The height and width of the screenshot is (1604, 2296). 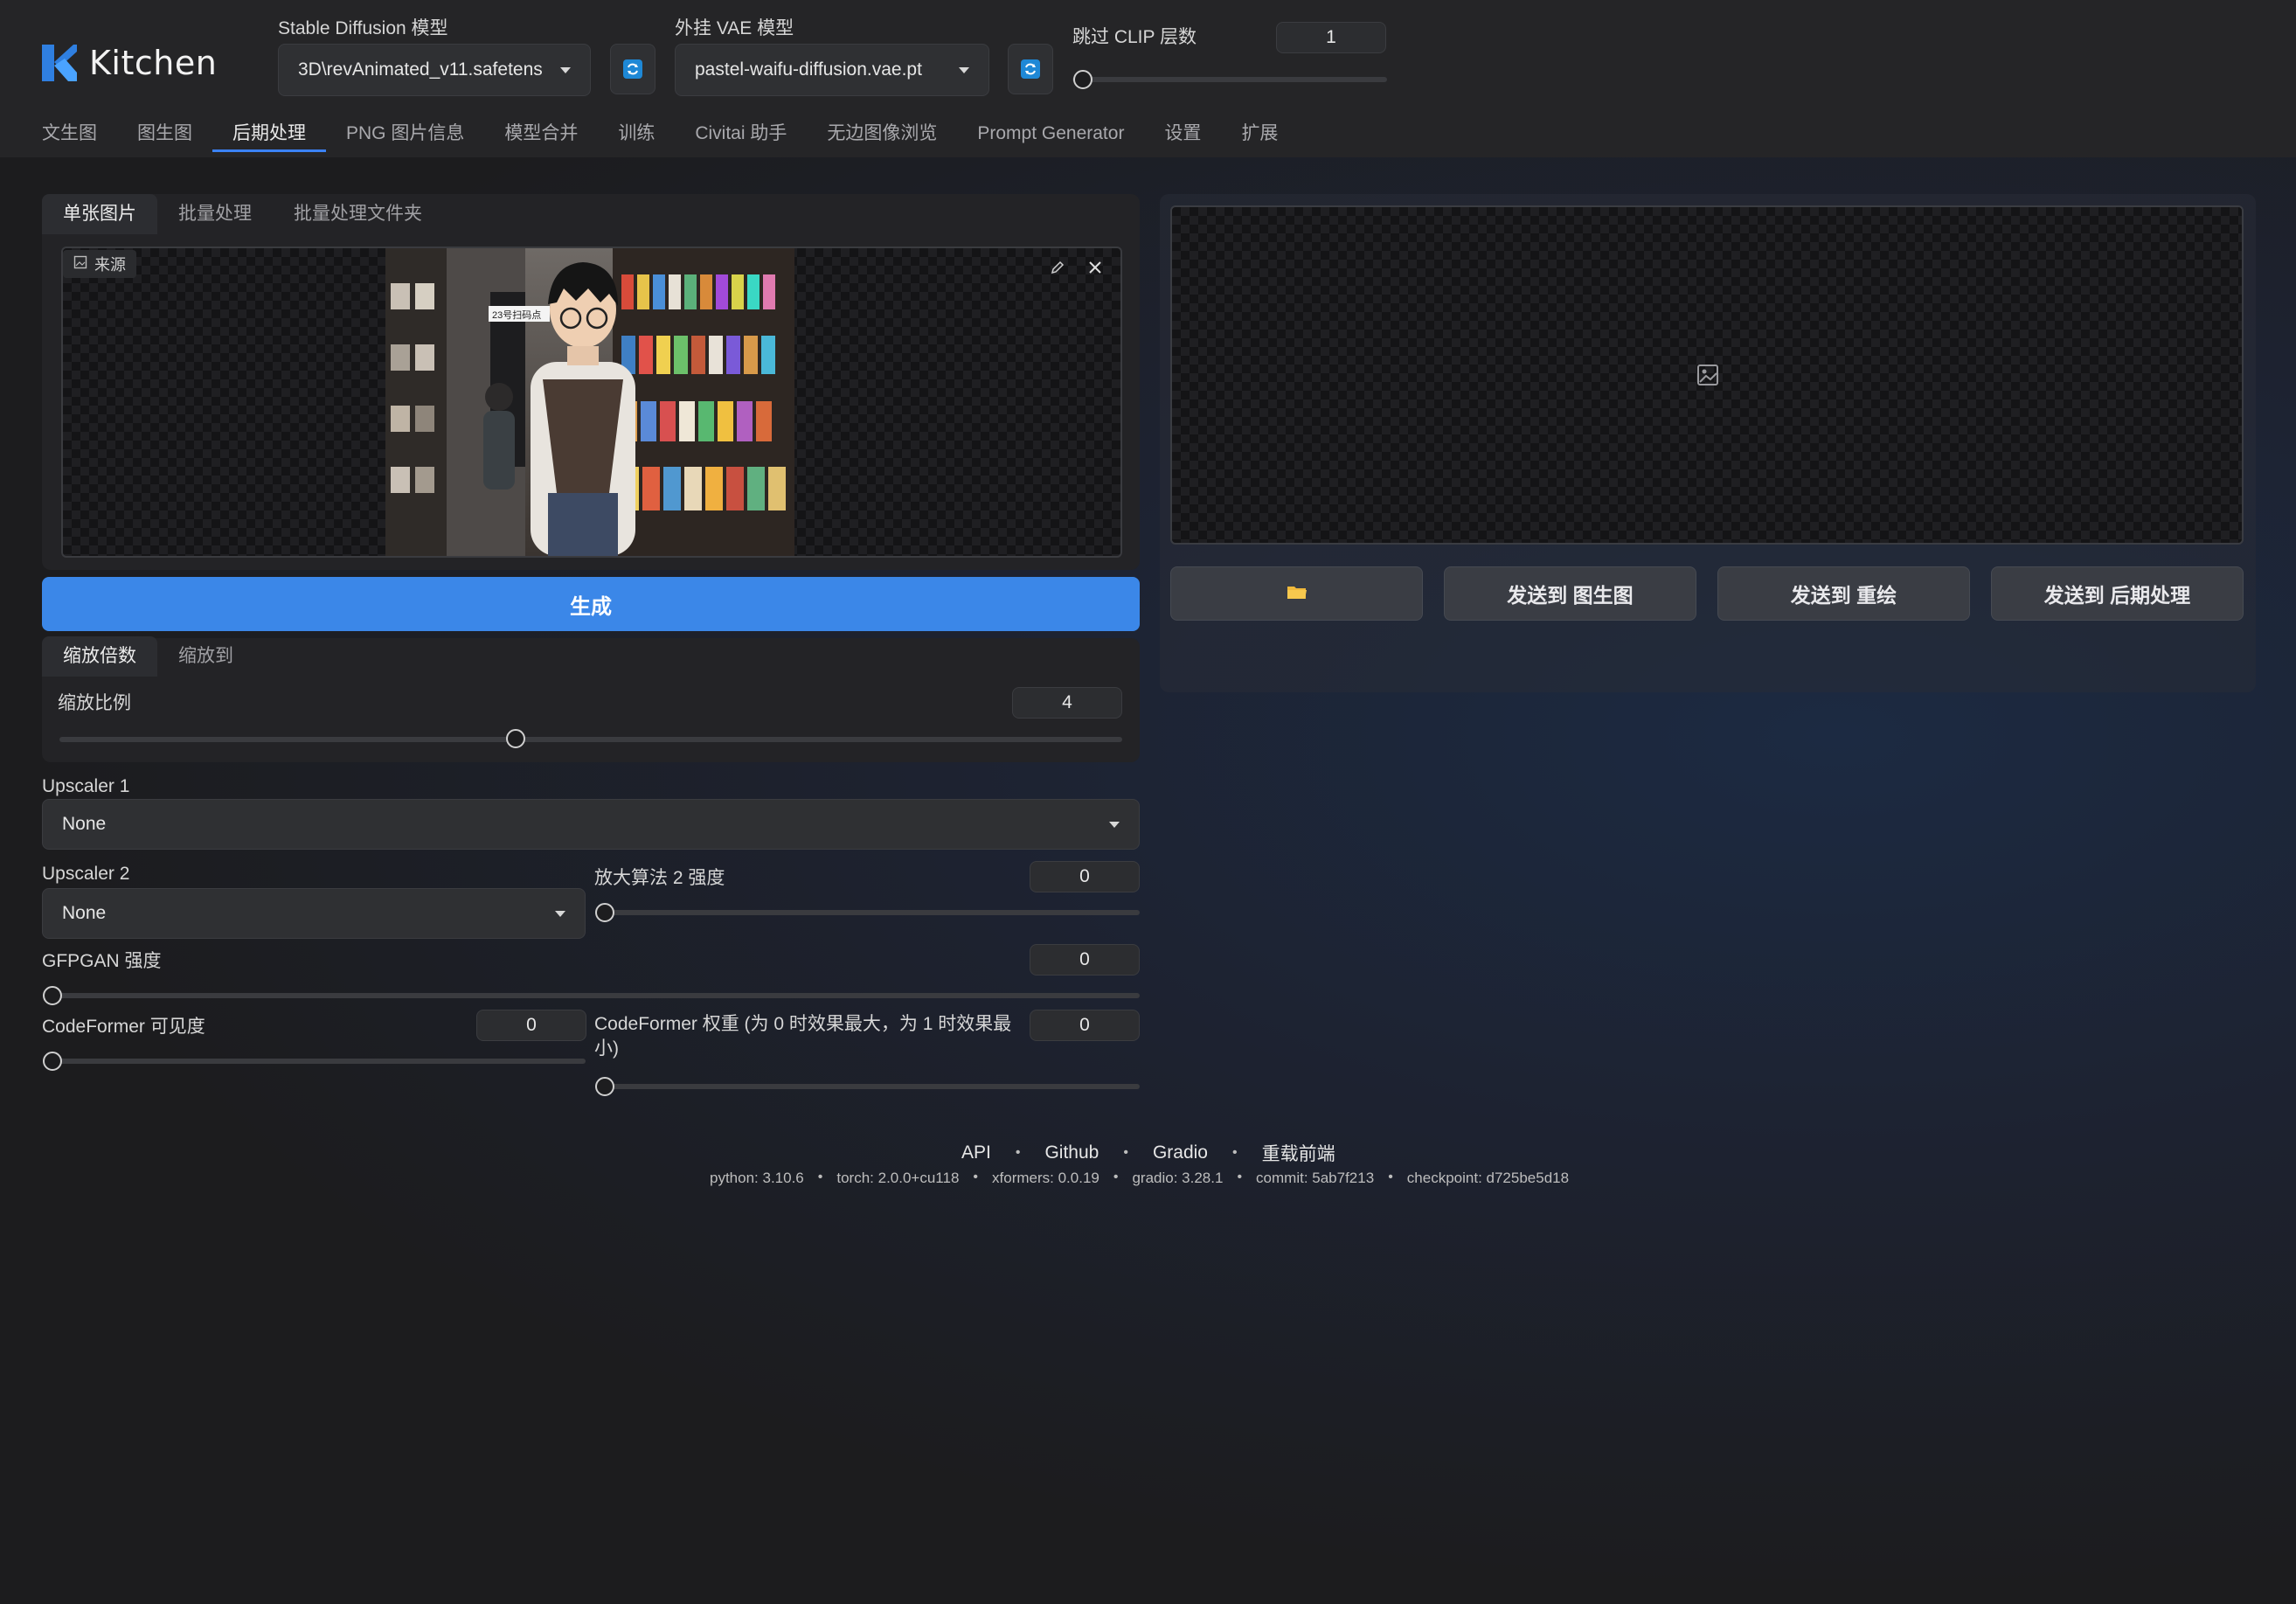 I want to click on codeformer-visibility-label: CodeFormer 可见度, so click(x=123, y=1027).